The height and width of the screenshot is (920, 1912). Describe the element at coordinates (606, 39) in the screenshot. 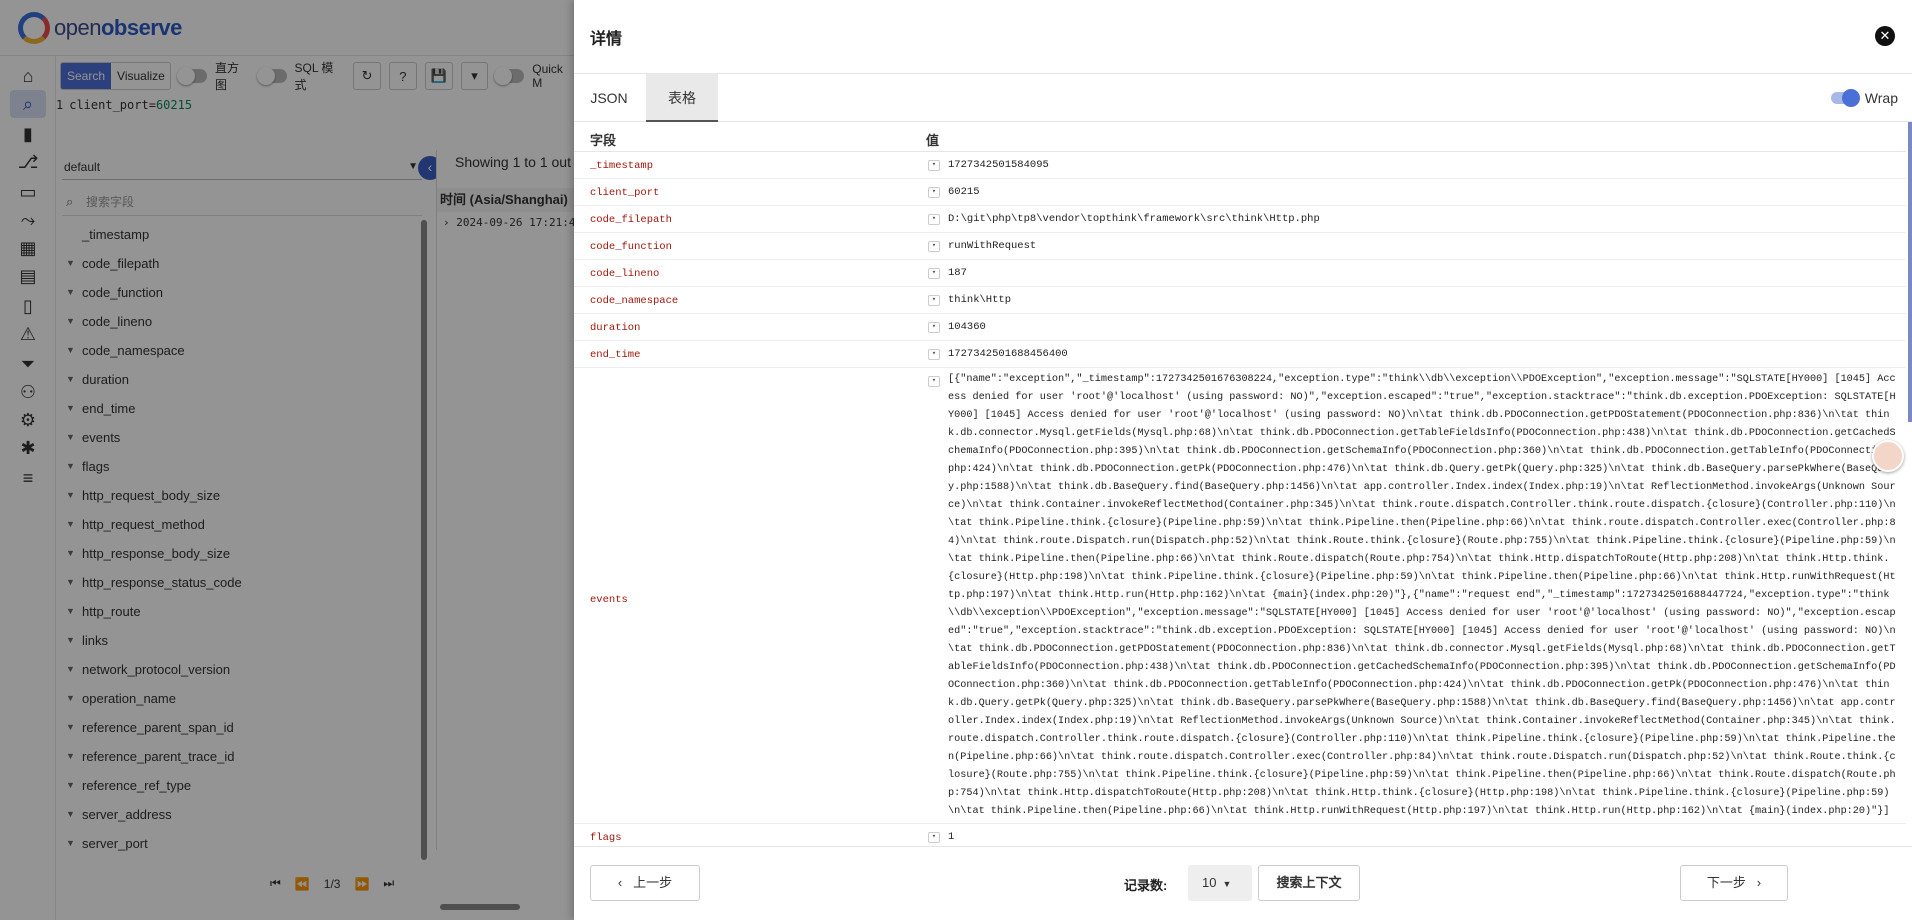

I see `drawer-title: 详情` at that location.